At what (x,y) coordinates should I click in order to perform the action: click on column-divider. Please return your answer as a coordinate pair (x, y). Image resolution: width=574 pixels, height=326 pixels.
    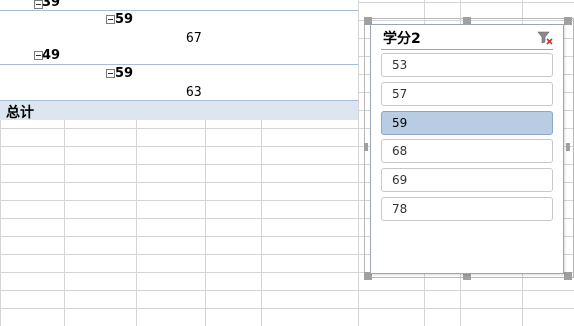
    Looking at the image, I should click on (358, 163).